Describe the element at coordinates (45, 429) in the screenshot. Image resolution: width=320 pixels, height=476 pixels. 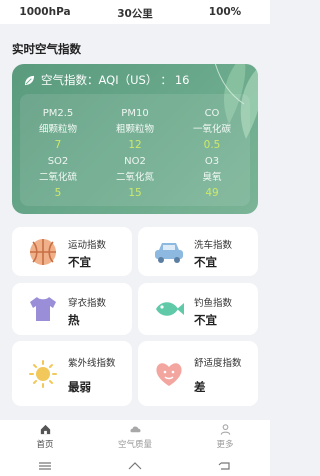
I see `home-icon` at that location.